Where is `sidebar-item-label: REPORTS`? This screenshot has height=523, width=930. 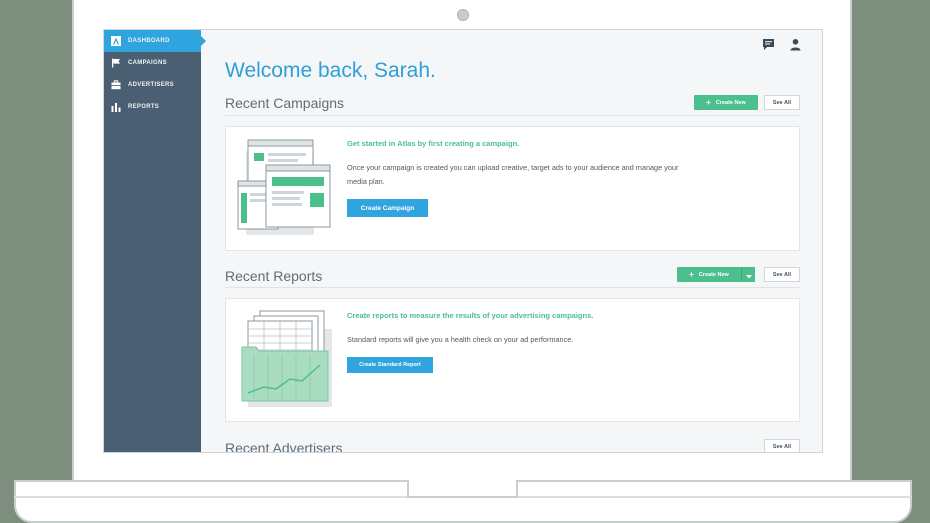 sidebar-item-label: REPORTS is located at coordinates (144, 107).